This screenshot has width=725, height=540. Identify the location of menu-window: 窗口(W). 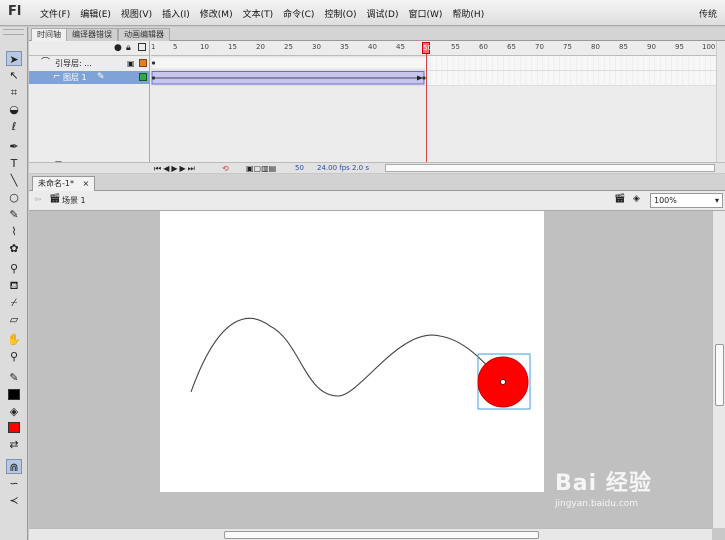
(426, 13).